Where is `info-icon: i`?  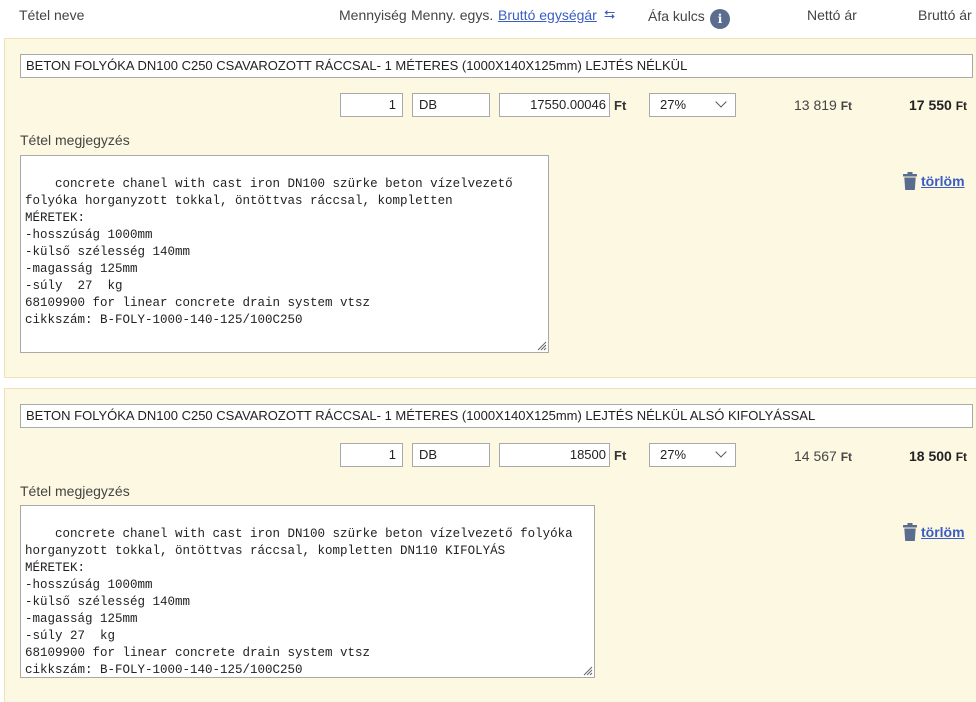 info-icon: i is located at coordinates (720, 19).